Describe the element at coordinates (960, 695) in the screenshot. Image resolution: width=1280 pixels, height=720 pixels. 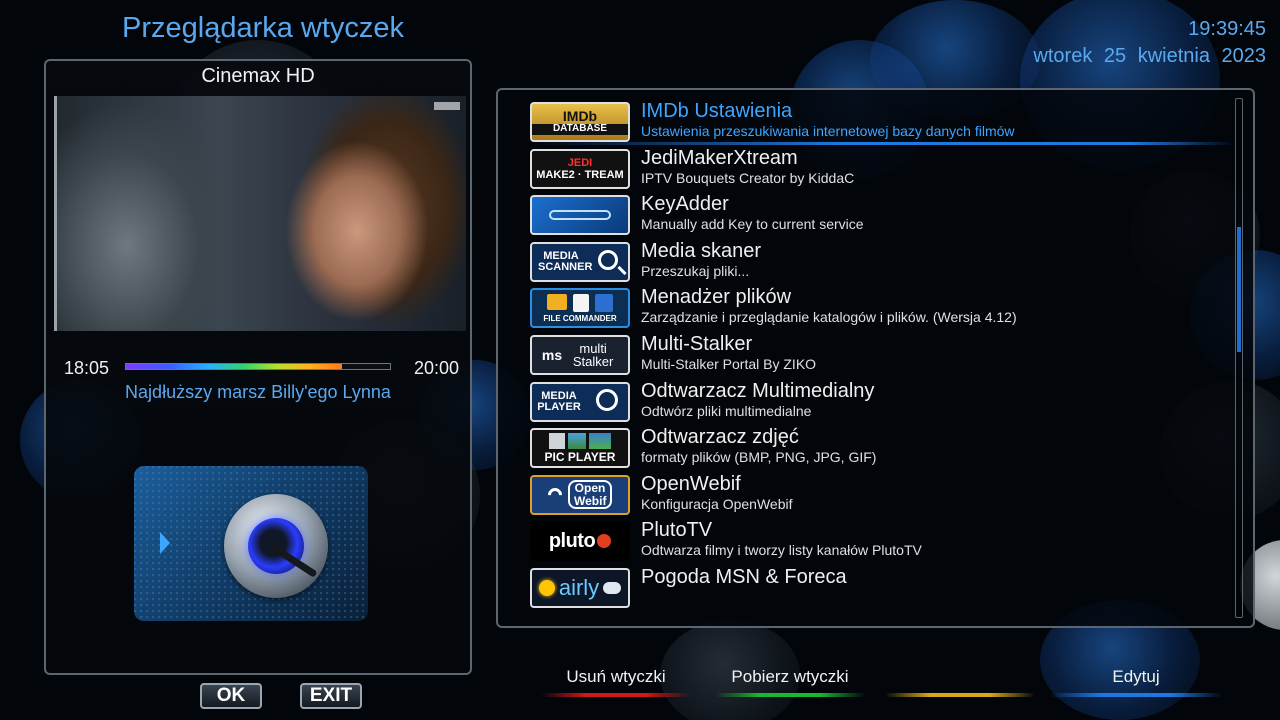
I see `yellow-key-bar` at that location.